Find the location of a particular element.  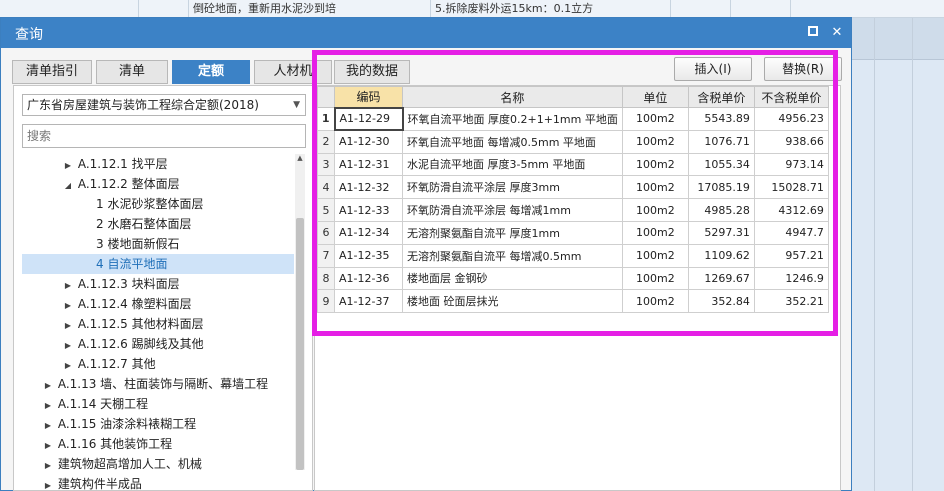

replace-button: 替换(R) is located at coordinates (803, 69).